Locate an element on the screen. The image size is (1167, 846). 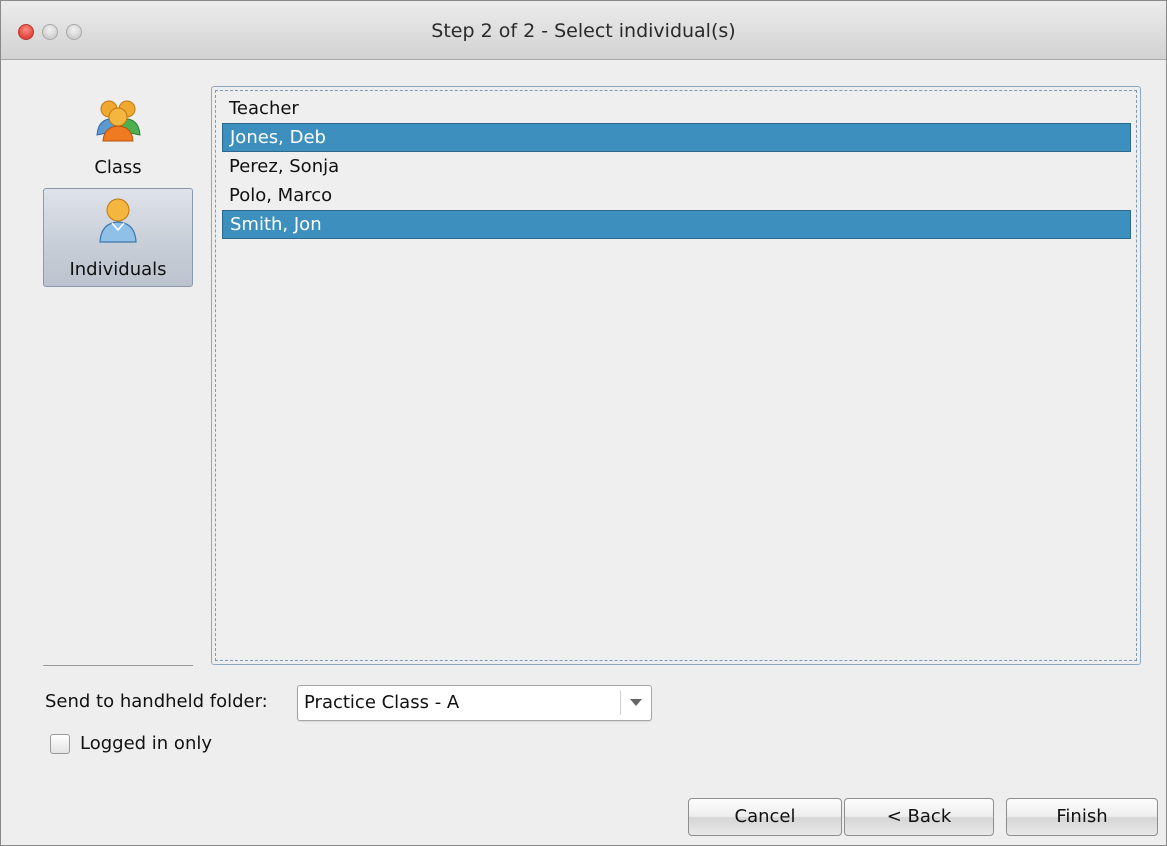
folder-select-value: Practice Class - A is located at coordinates (382, 702).